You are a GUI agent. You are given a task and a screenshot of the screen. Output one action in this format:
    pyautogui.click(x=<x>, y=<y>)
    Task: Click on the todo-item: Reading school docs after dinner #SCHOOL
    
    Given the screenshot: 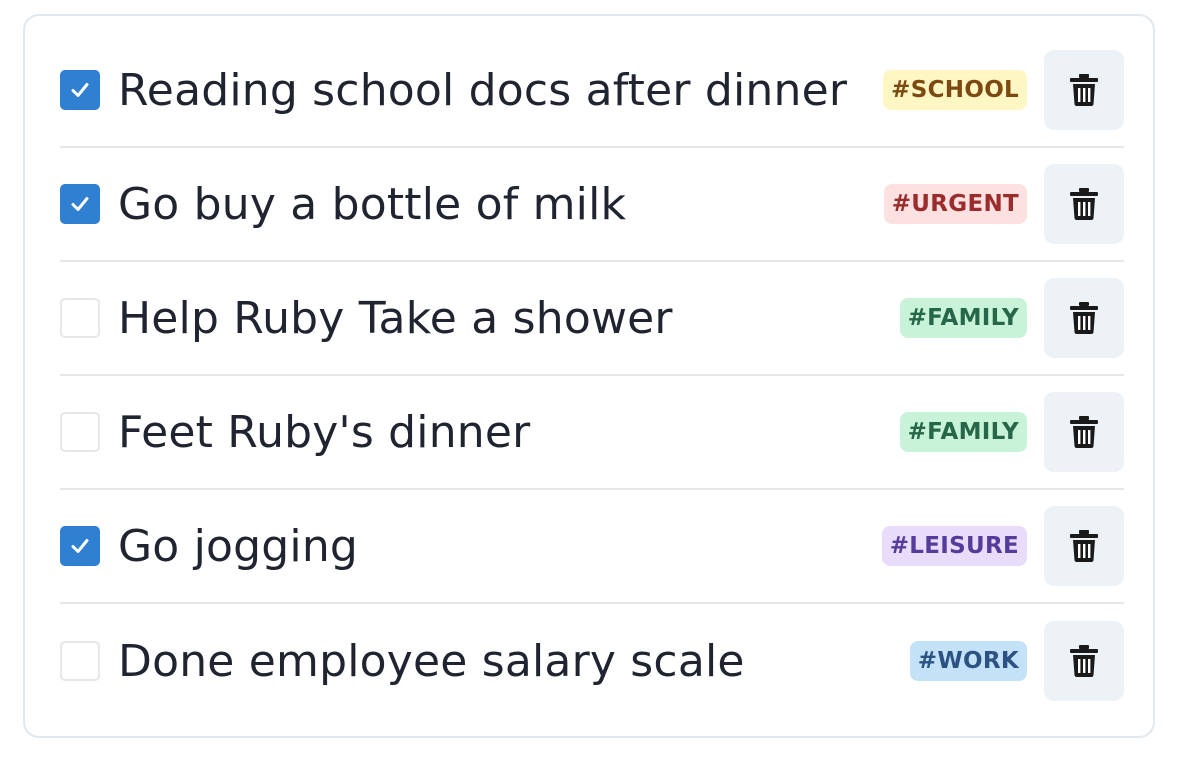 What is the action you would take?
    pyautogui.click(x=592, y=91)
    